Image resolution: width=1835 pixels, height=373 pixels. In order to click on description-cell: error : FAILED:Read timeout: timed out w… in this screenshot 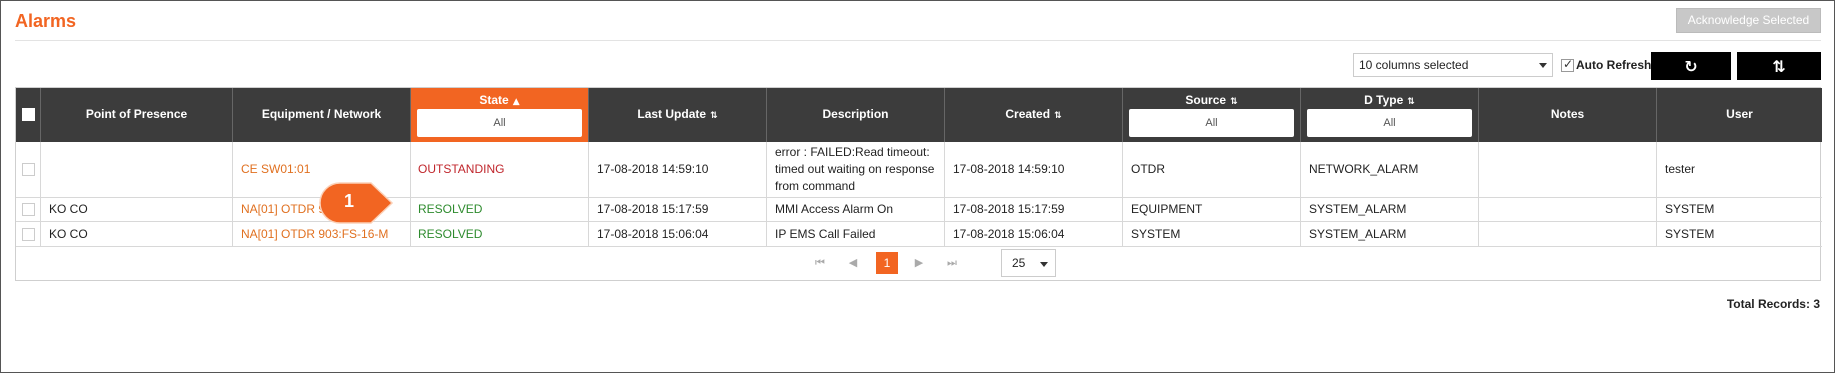, I will do `click(856, 169)`.